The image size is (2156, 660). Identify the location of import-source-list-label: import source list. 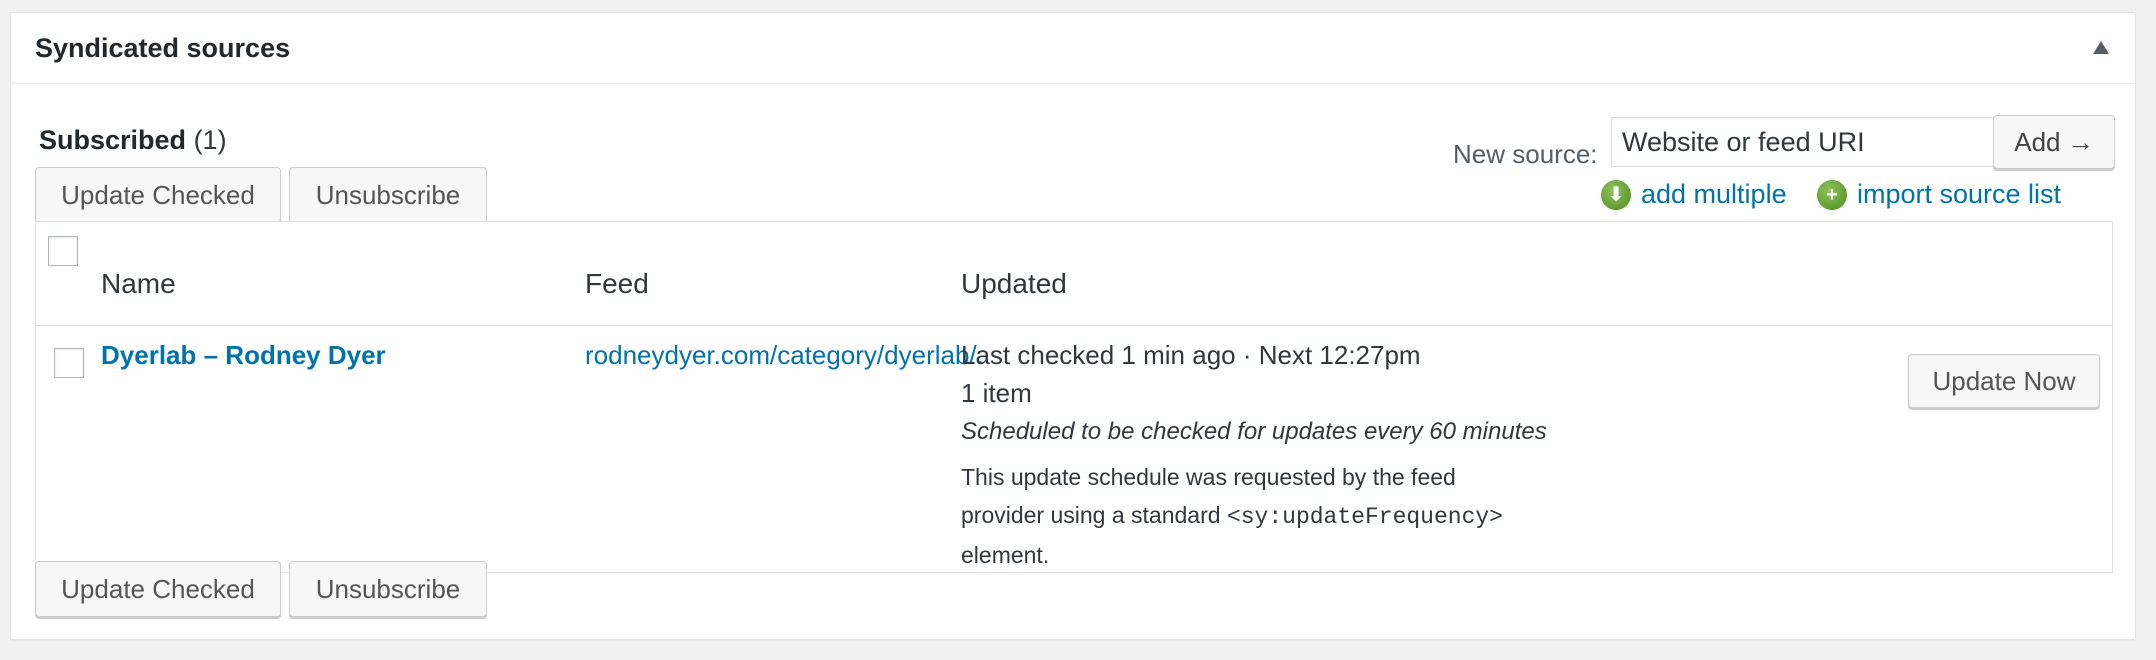
(1959, 194).